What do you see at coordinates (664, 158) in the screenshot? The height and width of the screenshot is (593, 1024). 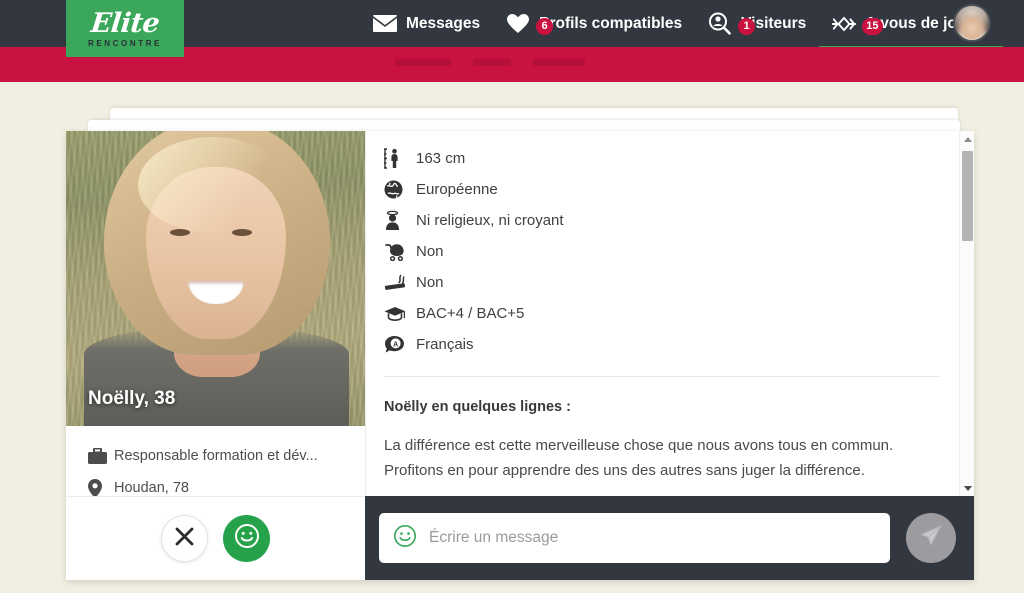 I see `attribute-row: 163 cm` at bounding box center [664, 158].